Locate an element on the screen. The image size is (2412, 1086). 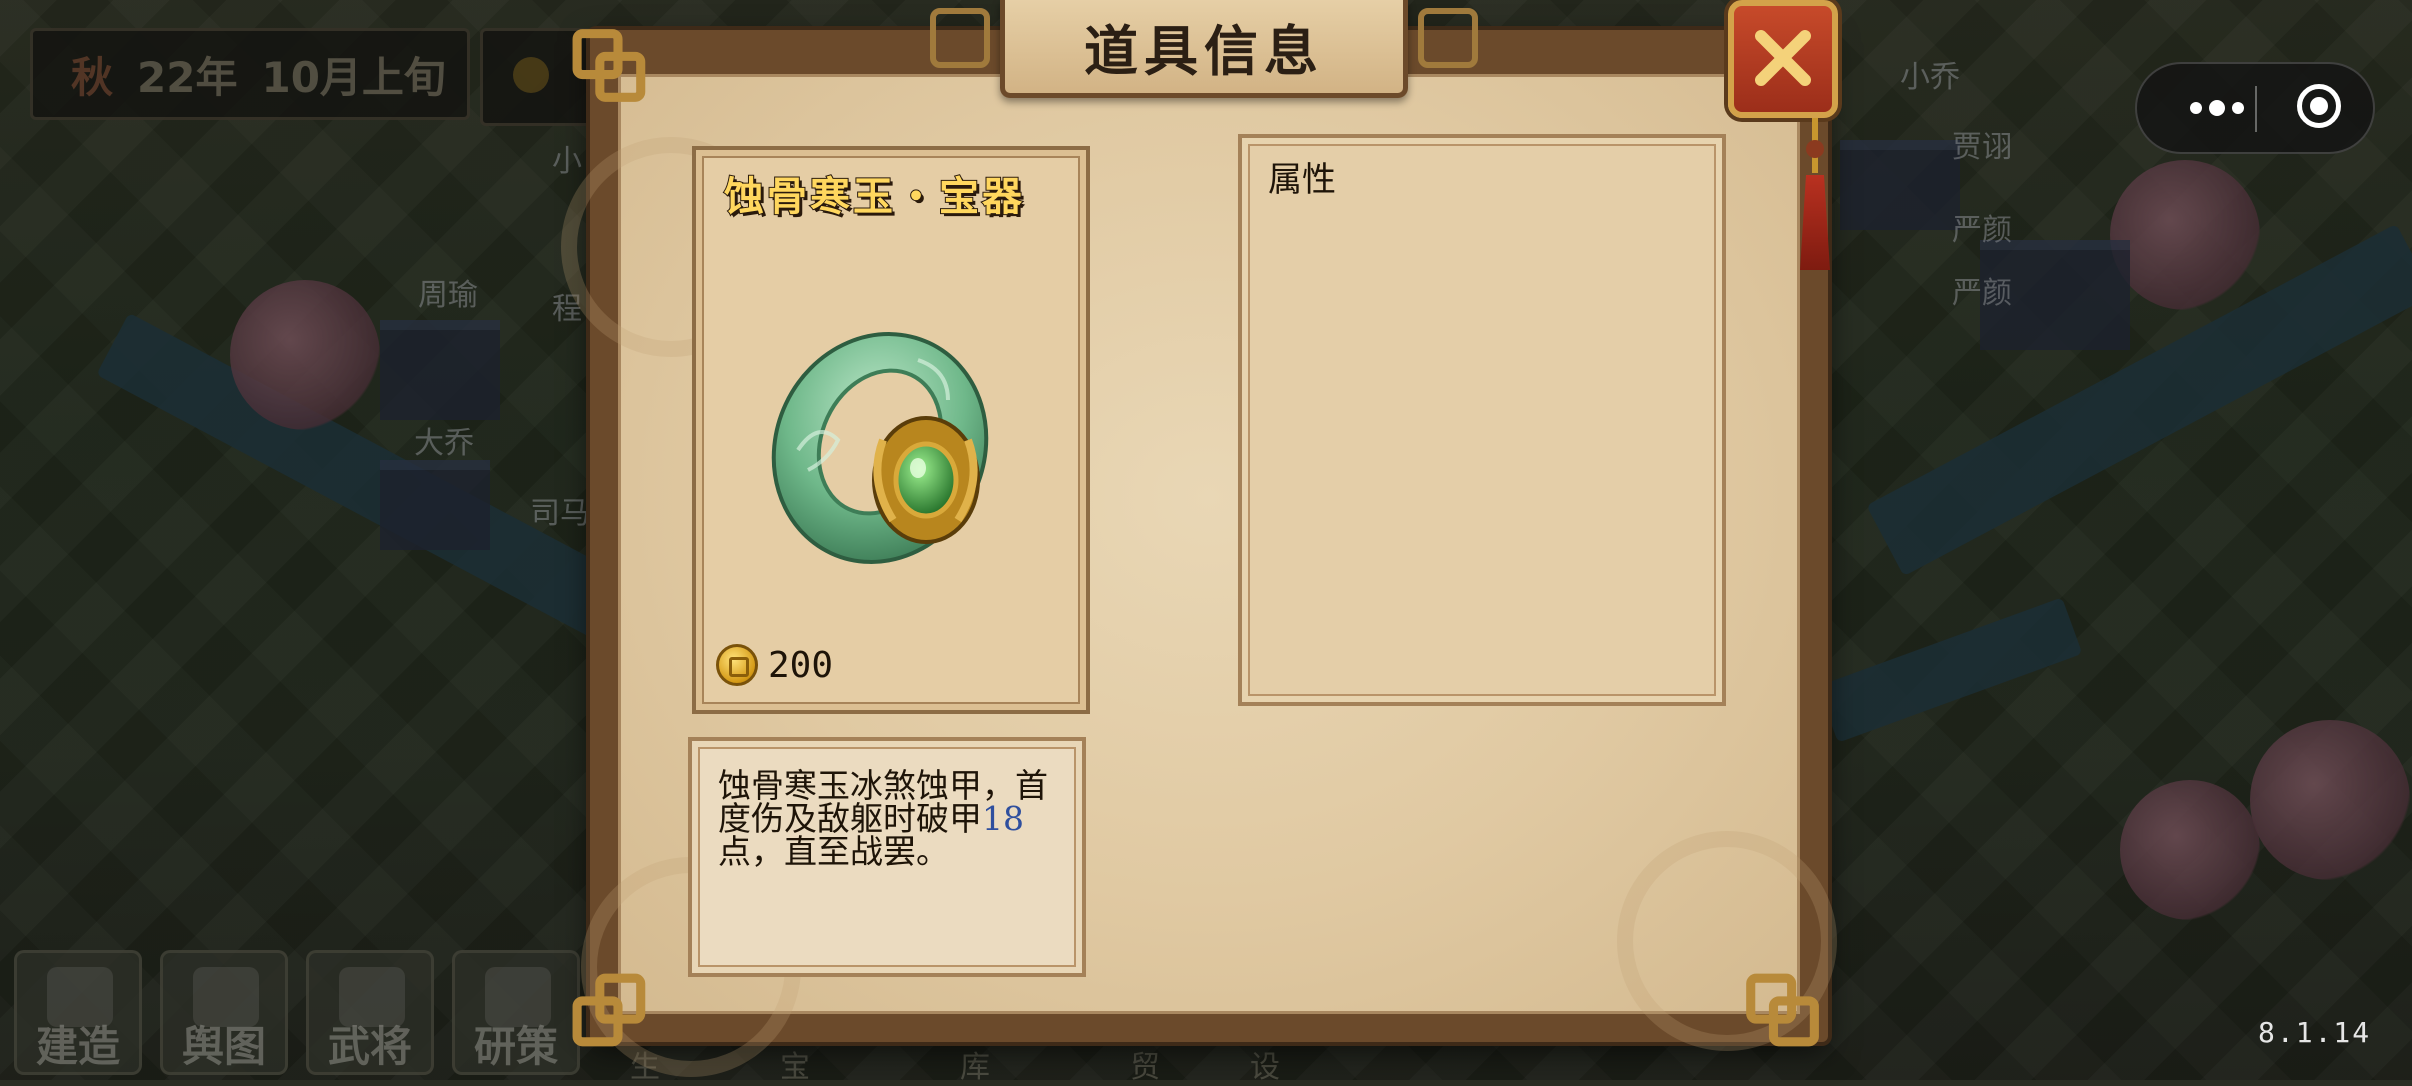
attributes-panel: 属性 is located at coordinates (1482, 420).